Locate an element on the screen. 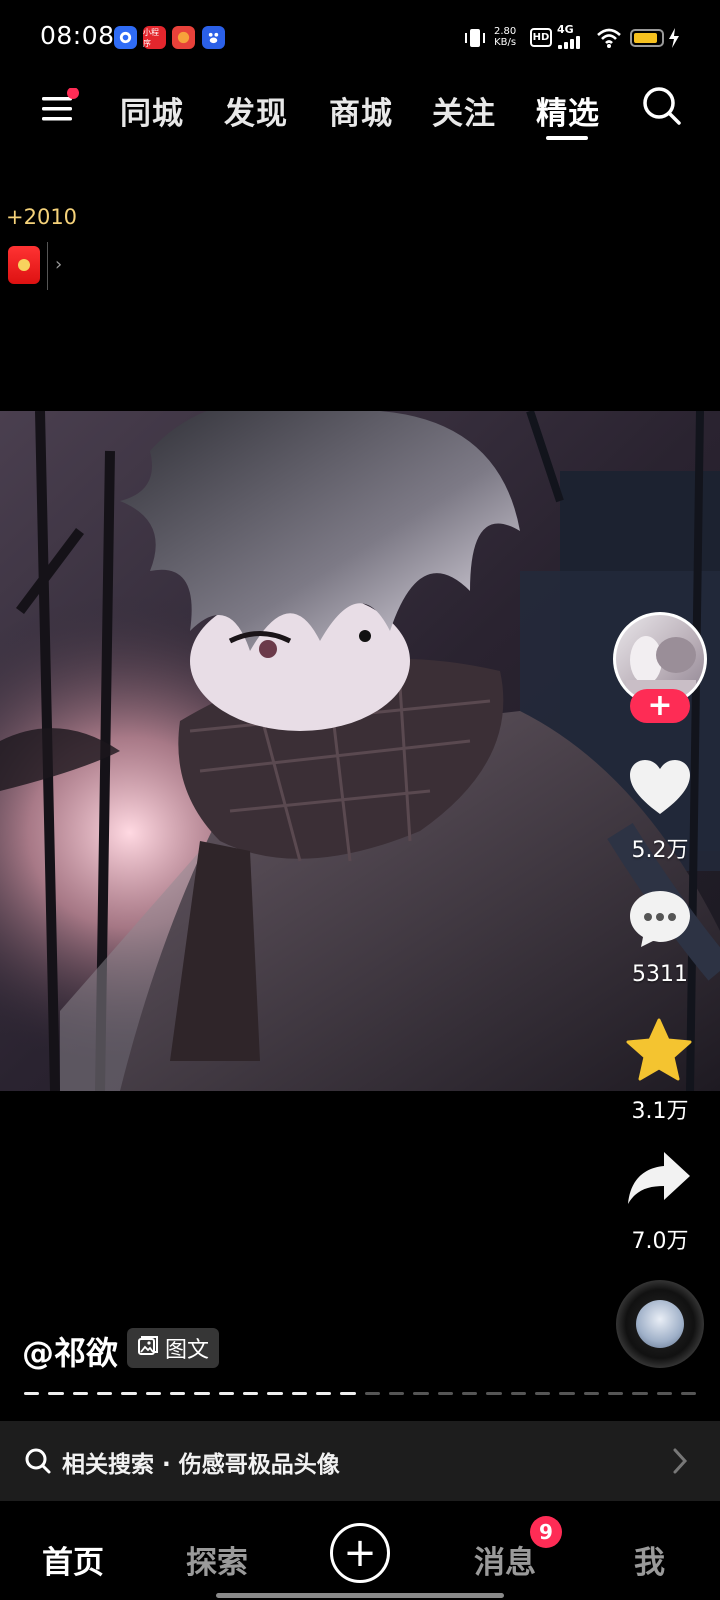 This screenshot has width=720, height=1600. music-disc is located at coordinates (660, 1324).